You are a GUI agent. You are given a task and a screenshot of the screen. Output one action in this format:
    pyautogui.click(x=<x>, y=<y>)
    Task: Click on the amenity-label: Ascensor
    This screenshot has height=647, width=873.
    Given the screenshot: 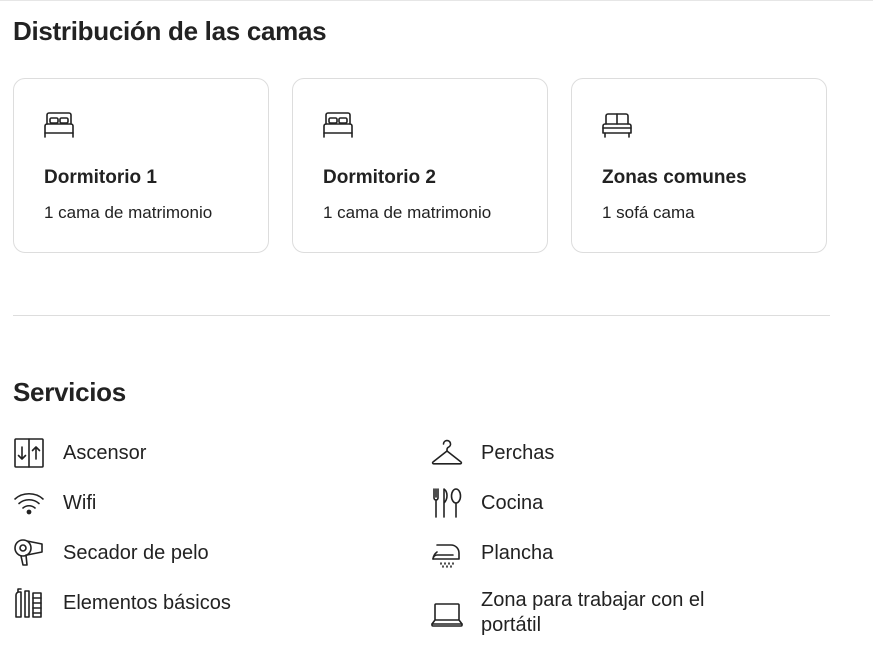 What is the action you would take?
    pyautogui.click(x=105, y=453)
    